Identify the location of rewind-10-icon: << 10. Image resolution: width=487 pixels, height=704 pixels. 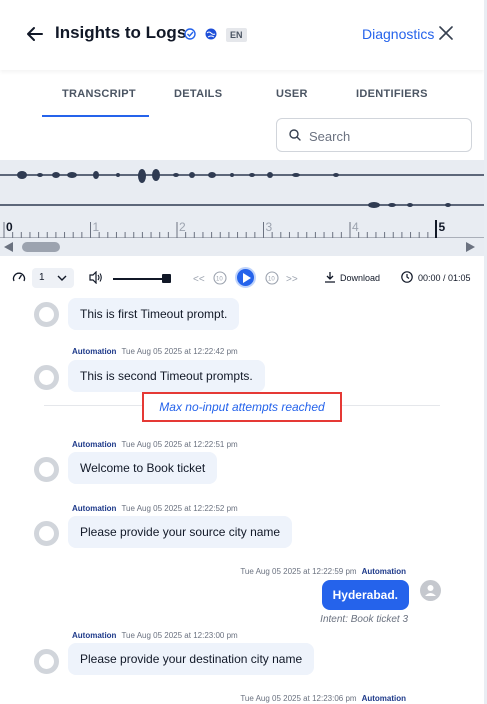
(211, 278).